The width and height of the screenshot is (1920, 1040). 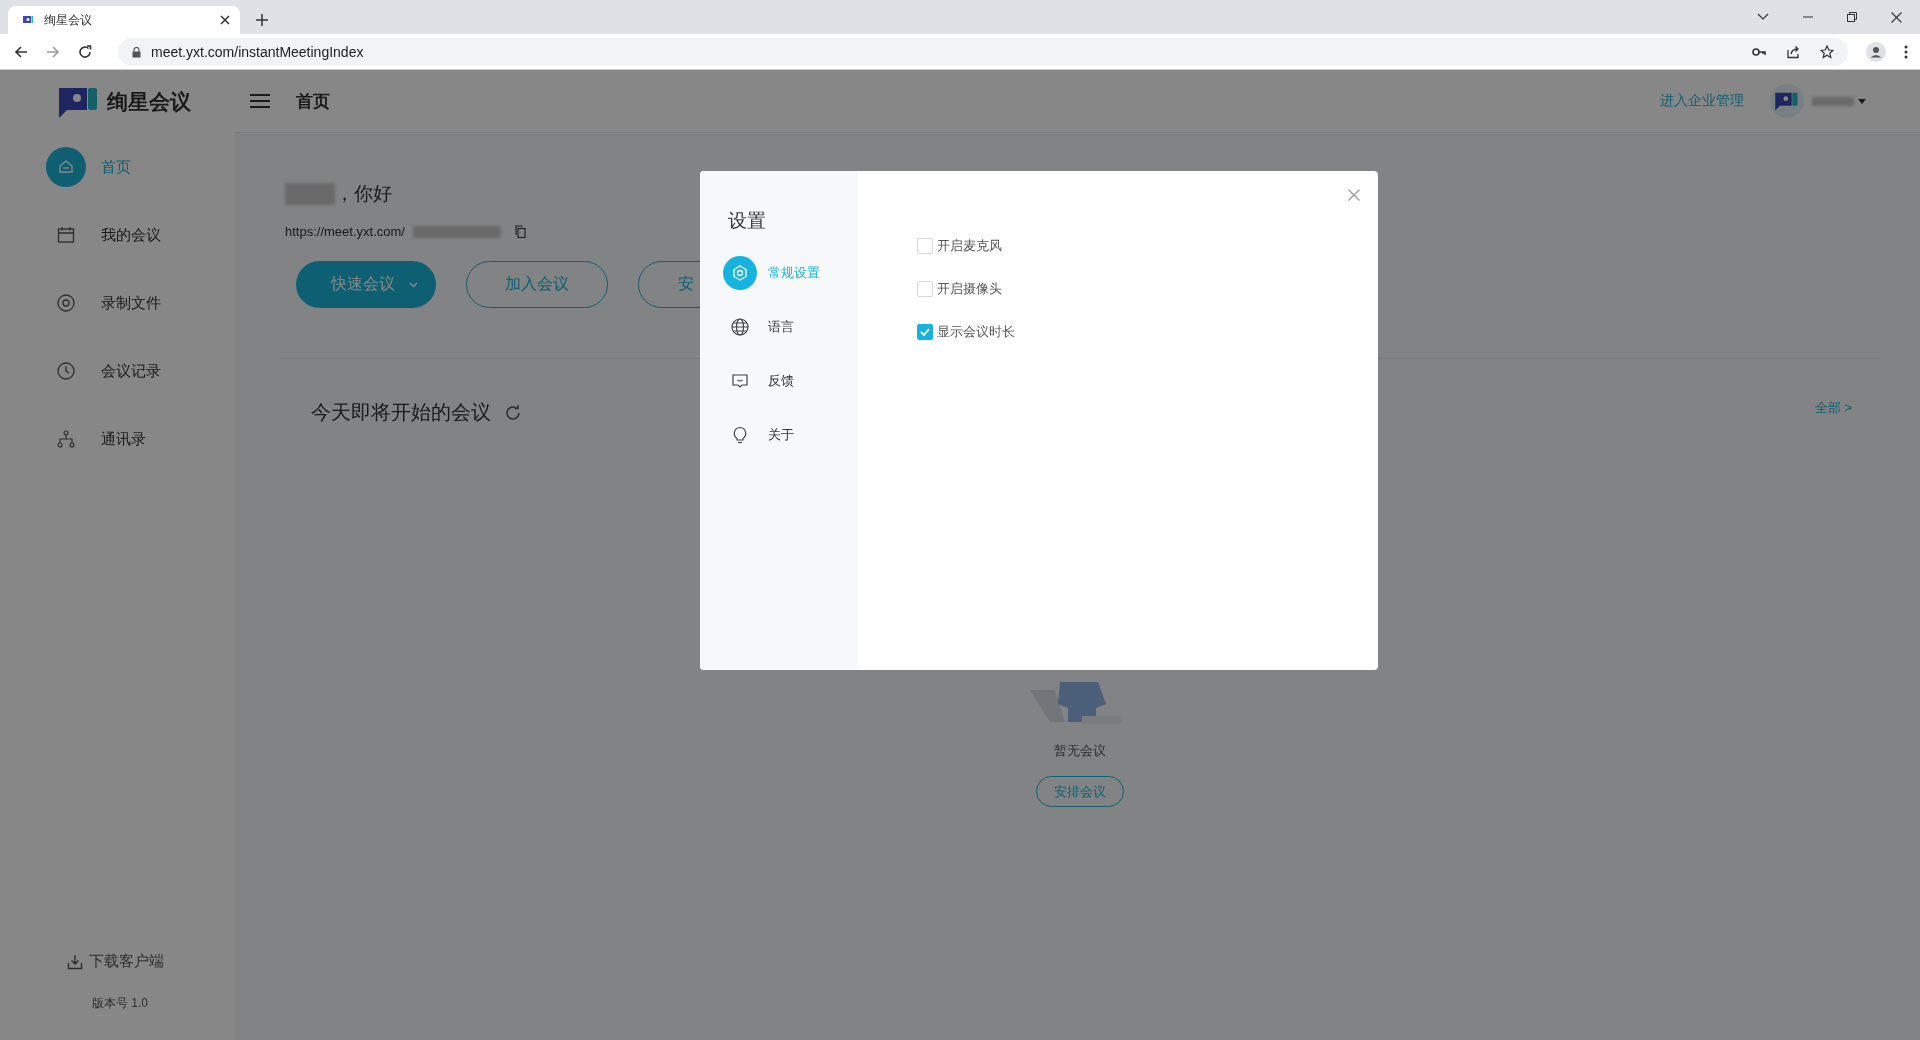 I want to click on section-title: 今天即将开始的会议, so click(x=401, y=412).